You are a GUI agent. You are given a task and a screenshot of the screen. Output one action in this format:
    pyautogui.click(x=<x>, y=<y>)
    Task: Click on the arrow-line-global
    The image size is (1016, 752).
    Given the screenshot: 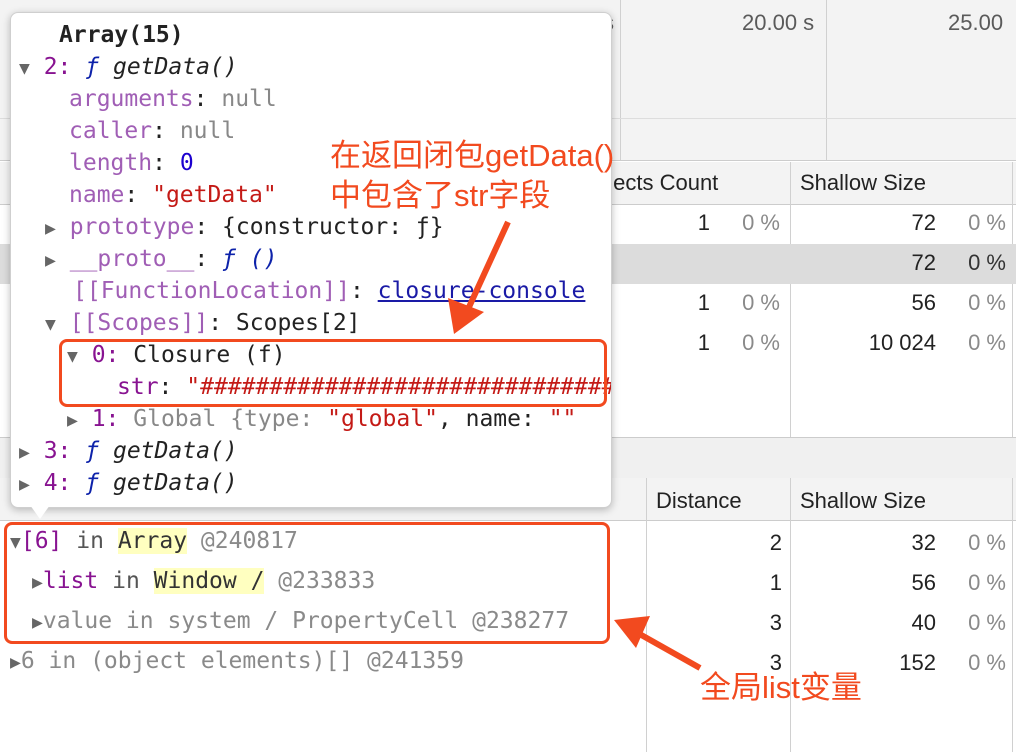 What is the action you would take?
    pyautogui.click(x=668, y=650)
    